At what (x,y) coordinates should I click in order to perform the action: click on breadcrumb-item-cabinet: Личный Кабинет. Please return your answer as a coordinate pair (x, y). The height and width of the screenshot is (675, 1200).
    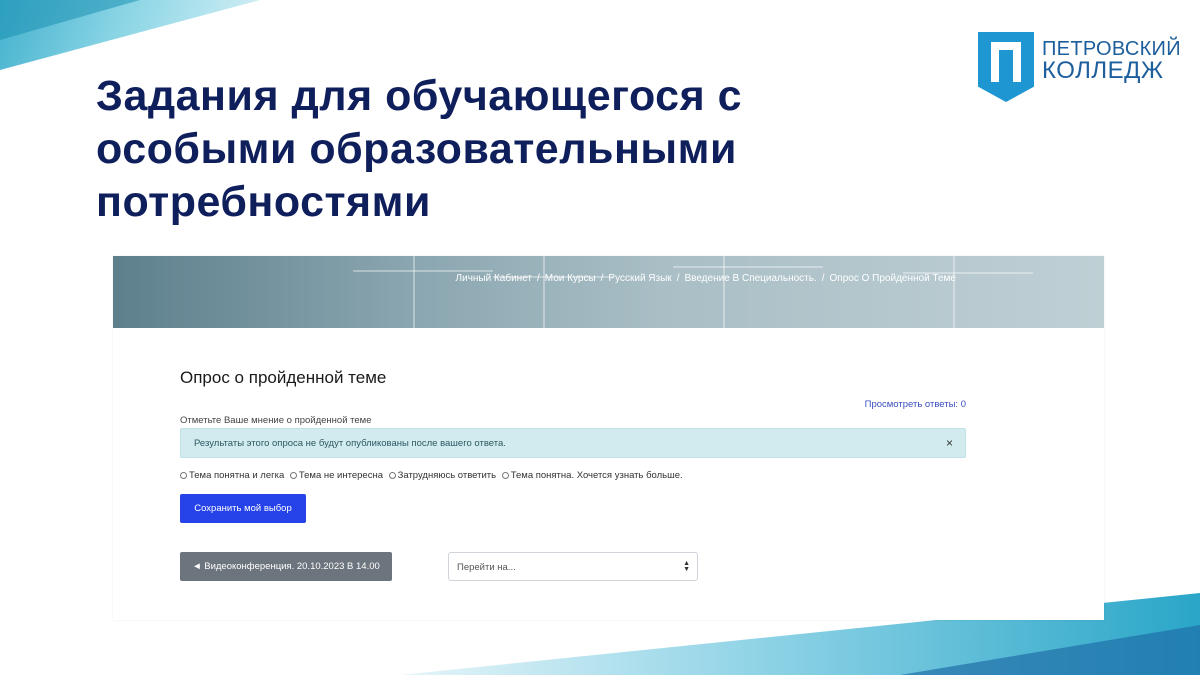
    Looking at the image, I should click on (494, 278).